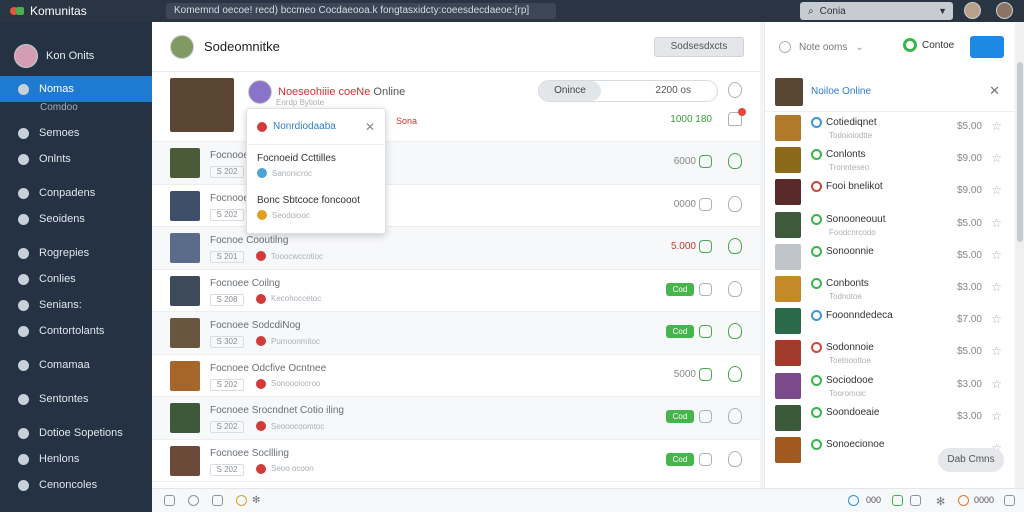 The height and width of the screenshot is (512, 1024). Describe the element at coordinates (876, 11) in the screenshot. I see `top-search: ⌕ Conia ▼` at that location.